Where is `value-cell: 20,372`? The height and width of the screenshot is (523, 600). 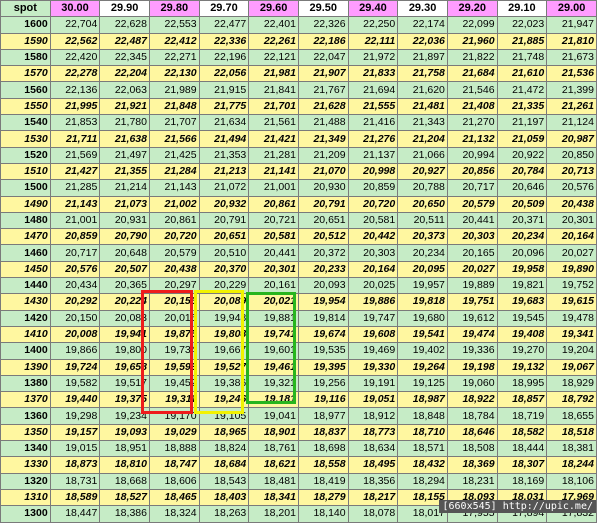
value-cell: 20,372 is located at coordinates (323, 253).